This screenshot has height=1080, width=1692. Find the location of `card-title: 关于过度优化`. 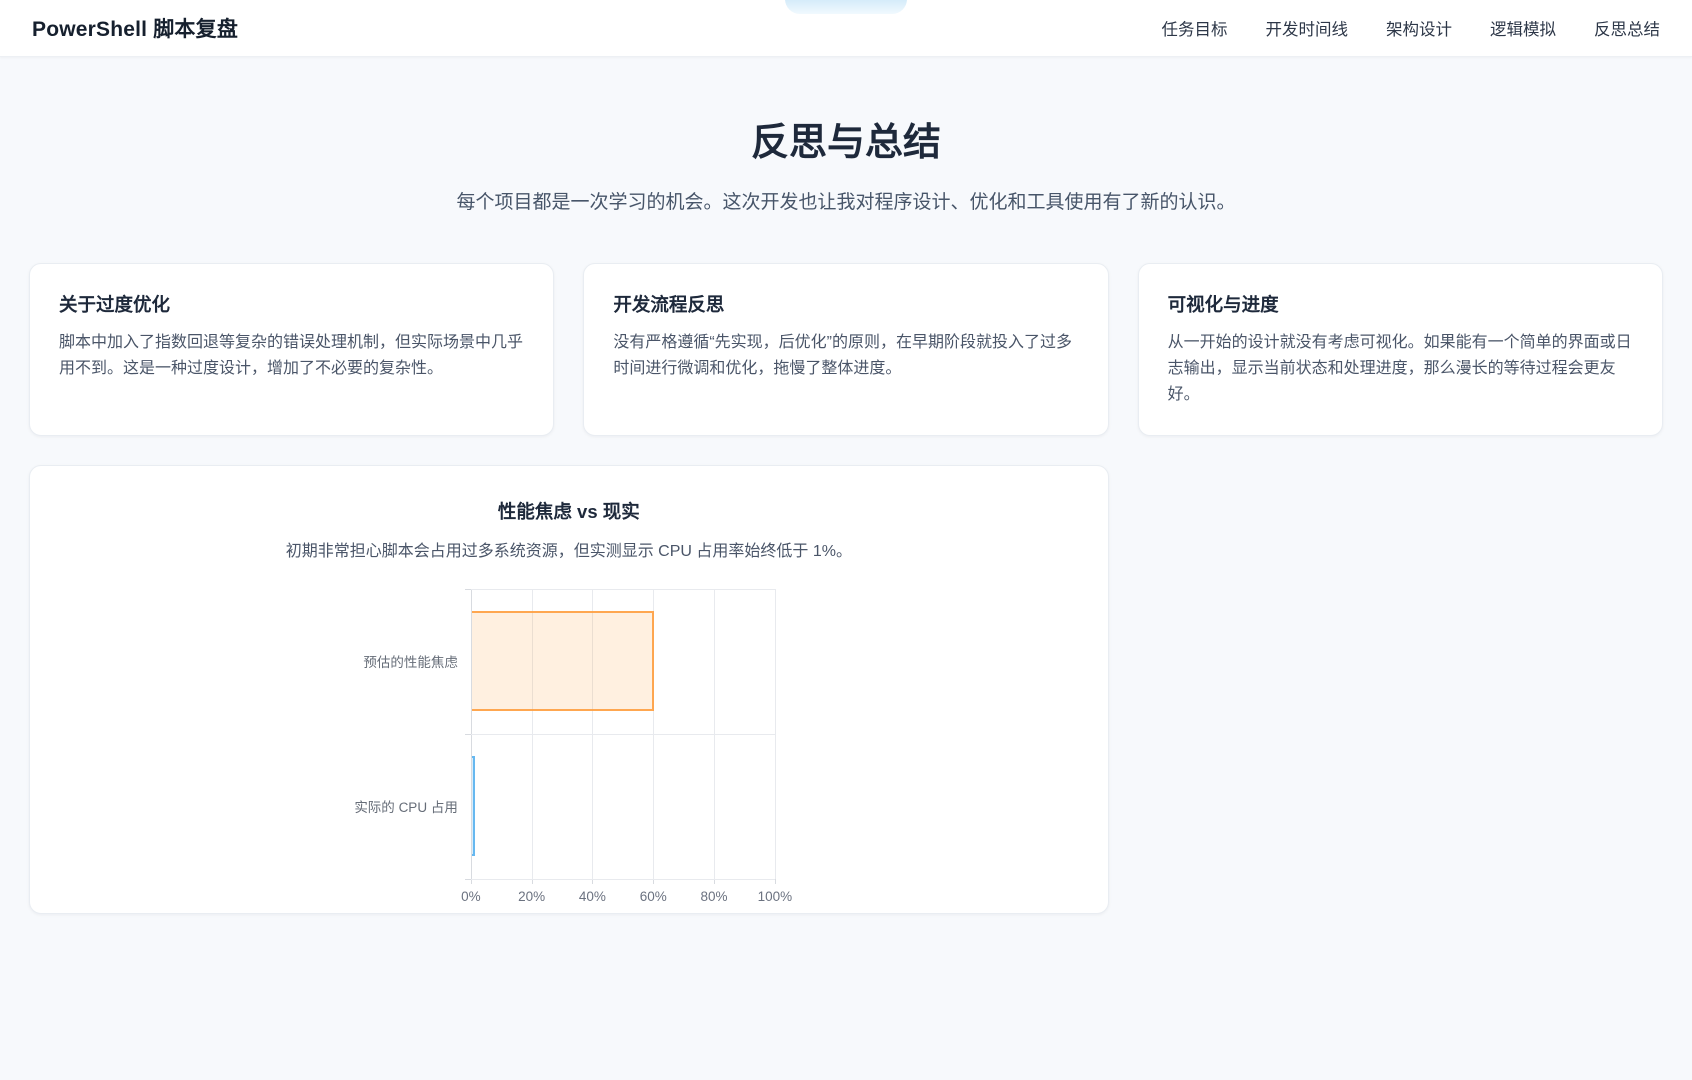

card-title: 关于过度优化 is located at coordinates (115, 305).